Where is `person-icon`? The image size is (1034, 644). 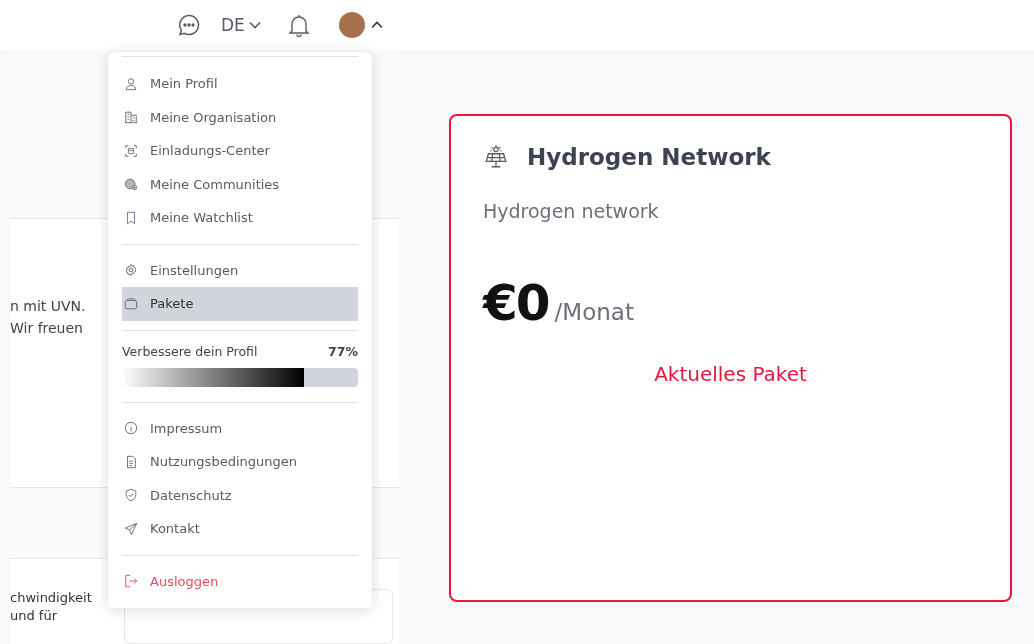
person-icon is located at coordinates (131, 83).